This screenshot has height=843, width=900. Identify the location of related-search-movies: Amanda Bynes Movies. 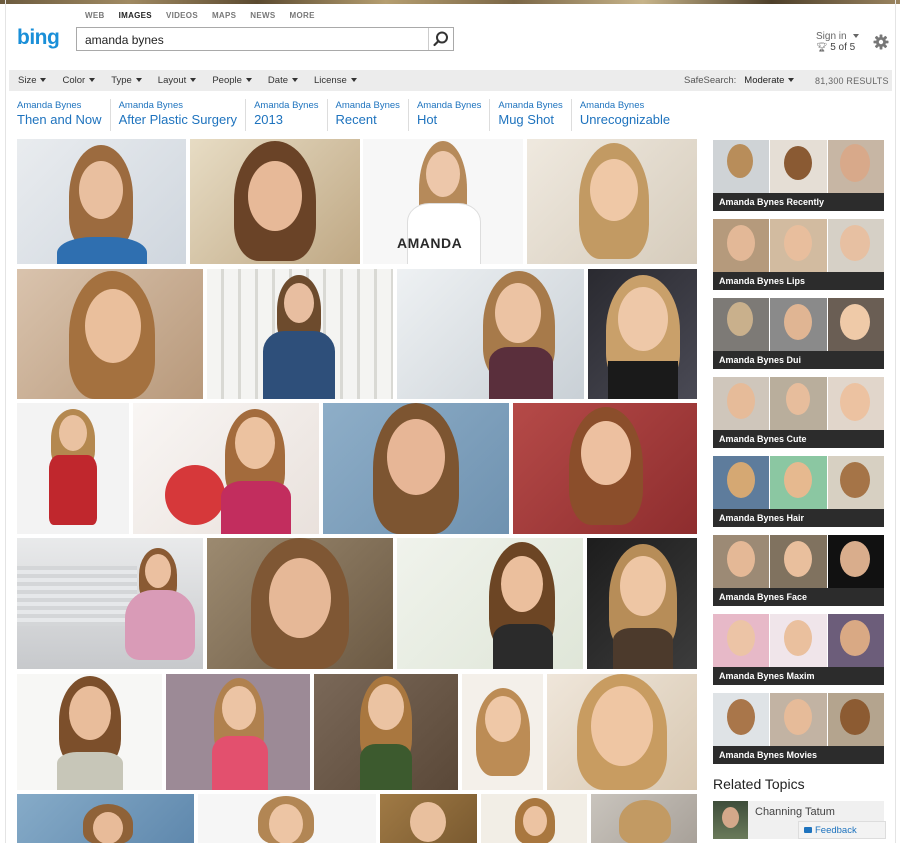
(798, 728).